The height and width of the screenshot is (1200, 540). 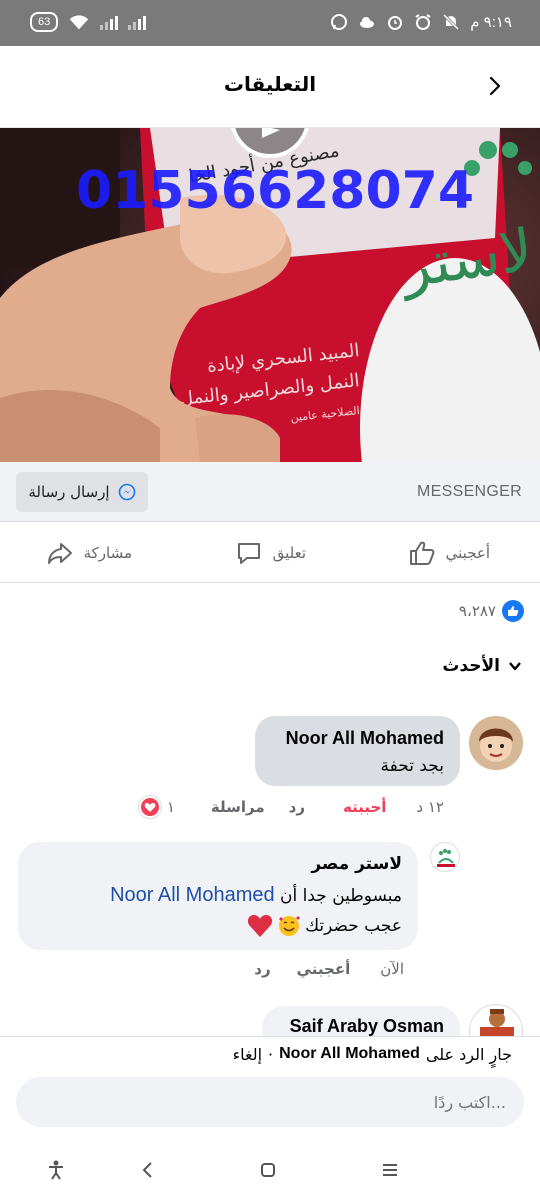 What do you see at coordinates (270, 84) in the screenshot?
I see `page-title: التعليقات` at bounding box center [270, 84].